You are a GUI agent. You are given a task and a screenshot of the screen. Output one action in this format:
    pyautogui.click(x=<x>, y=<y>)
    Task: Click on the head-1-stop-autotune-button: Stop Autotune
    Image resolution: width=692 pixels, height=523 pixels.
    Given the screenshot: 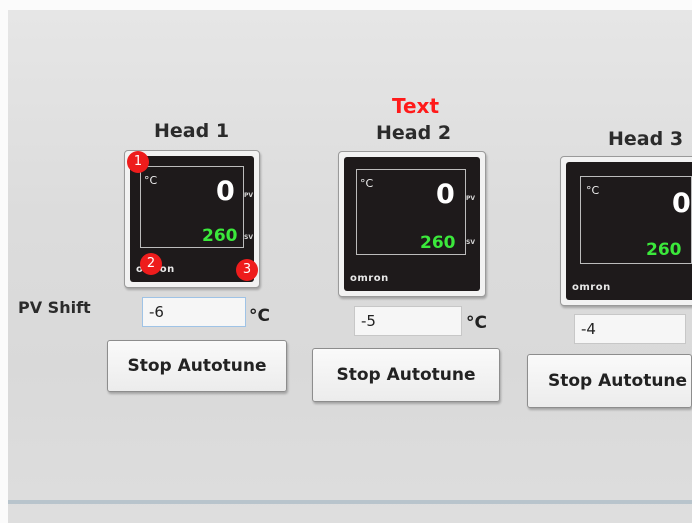 What is the action you would take?
    pyautogui.click(x=197, y=366)
    